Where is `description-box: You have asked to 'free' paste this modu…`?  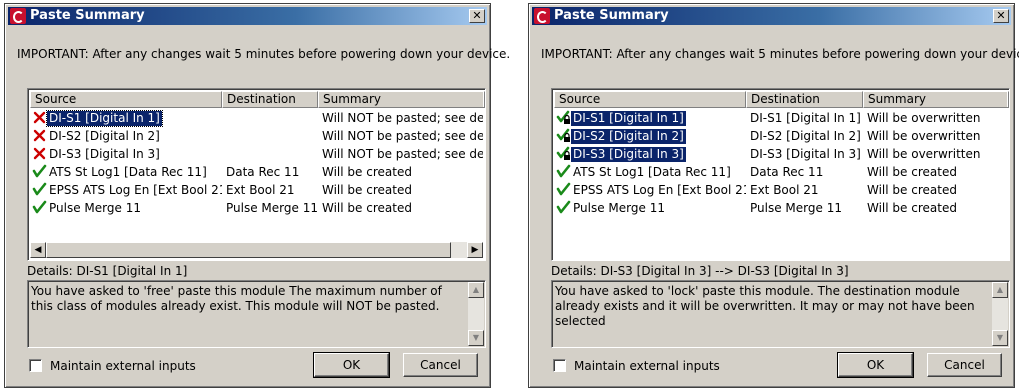
description-box: You have asked to 'free' paste this modu… is located at coordinates (256, 314).